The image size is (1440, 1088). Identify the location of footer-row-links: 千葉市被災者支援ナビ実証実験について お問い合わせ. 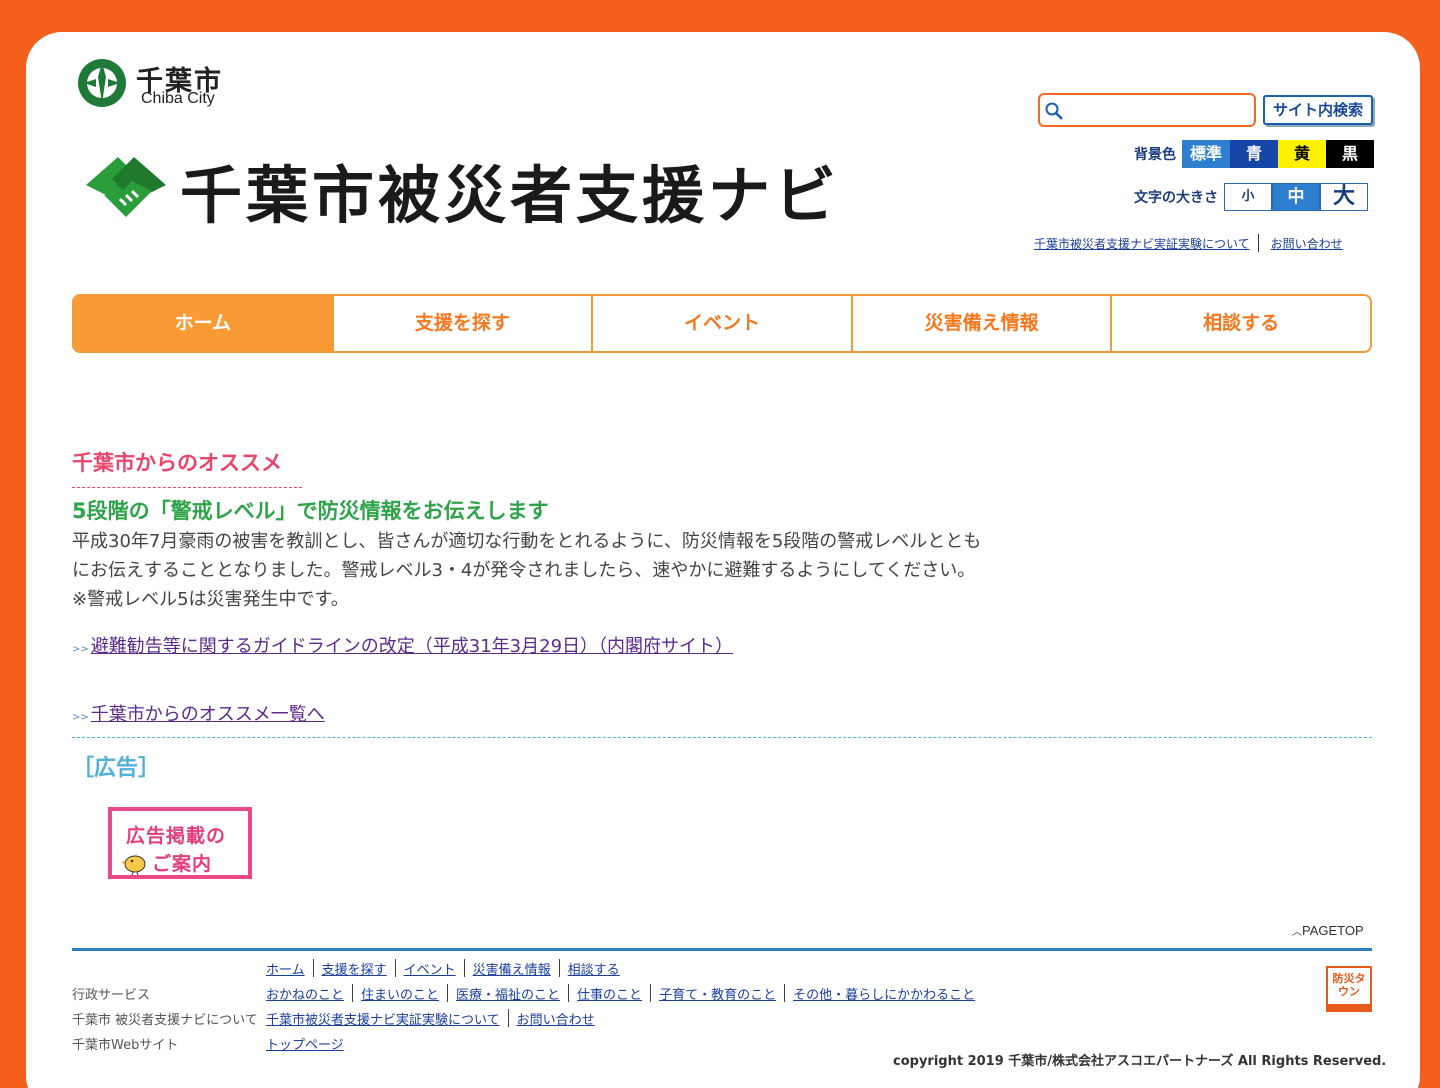
(430, 1018).